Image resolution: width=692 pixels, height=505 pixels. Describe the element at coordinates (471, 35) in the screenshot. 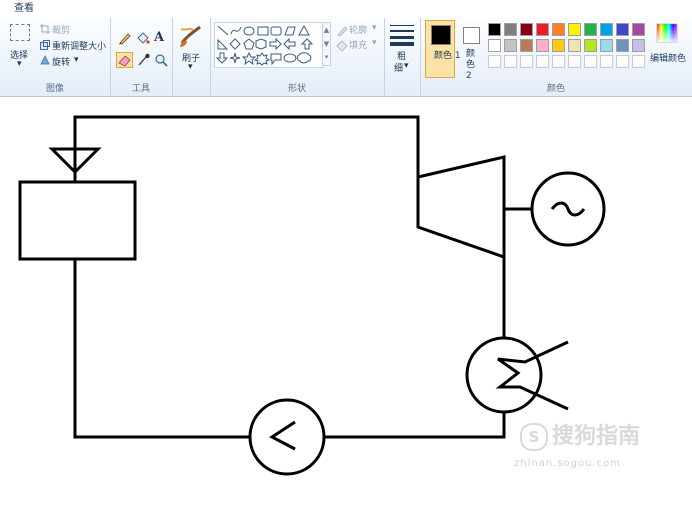

I see `color2-swatch` at that location.